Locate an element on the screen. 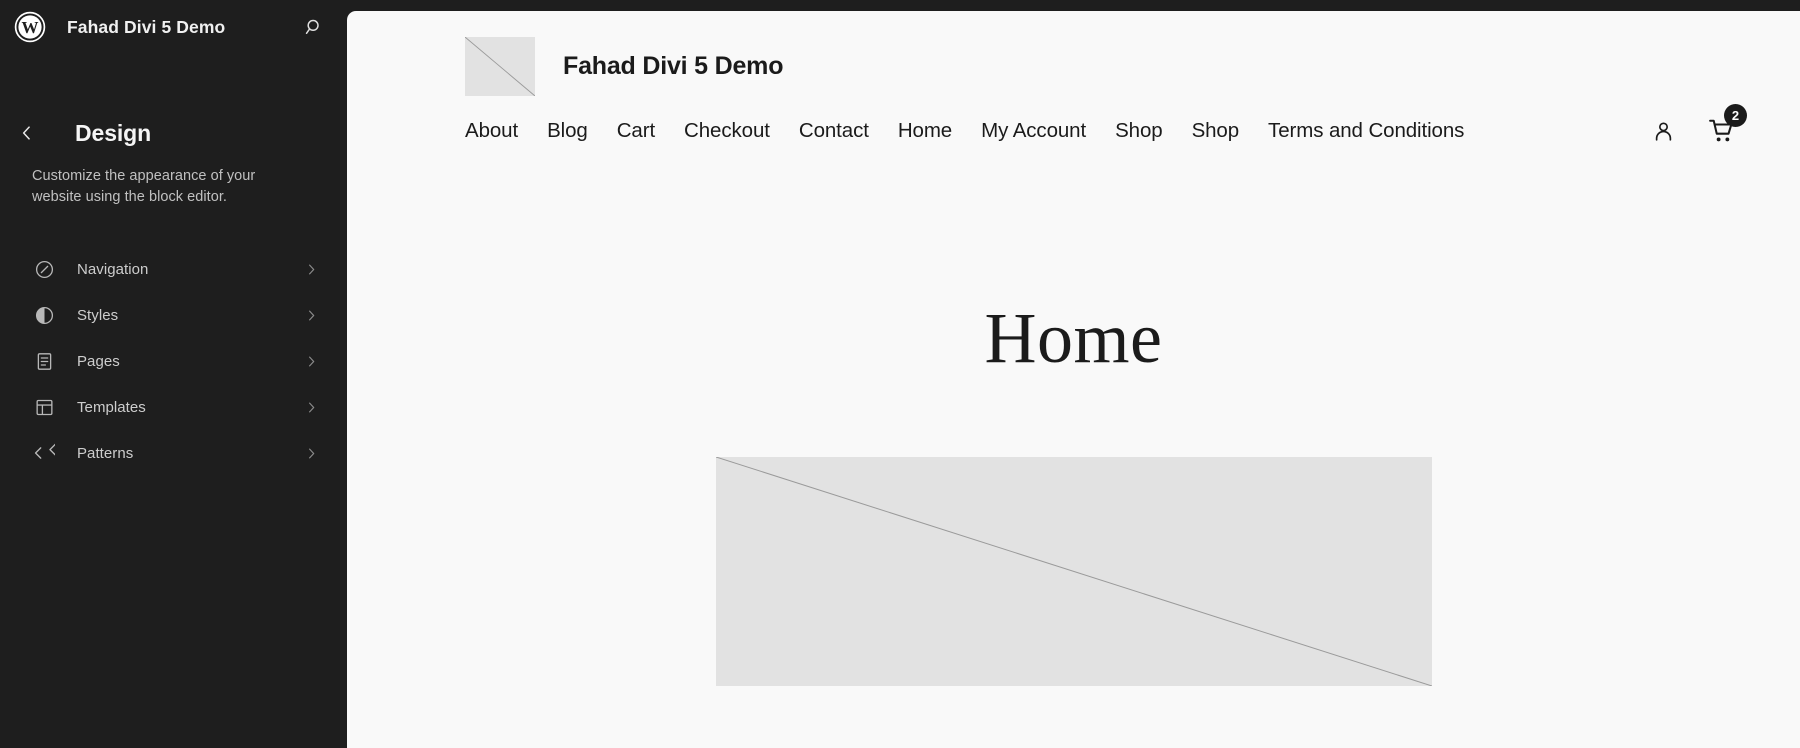 Image resolution: width=1800 pixels, height=748 pixels. sidebar-item-navigation: Navigation is located at coordinates (173, 269).